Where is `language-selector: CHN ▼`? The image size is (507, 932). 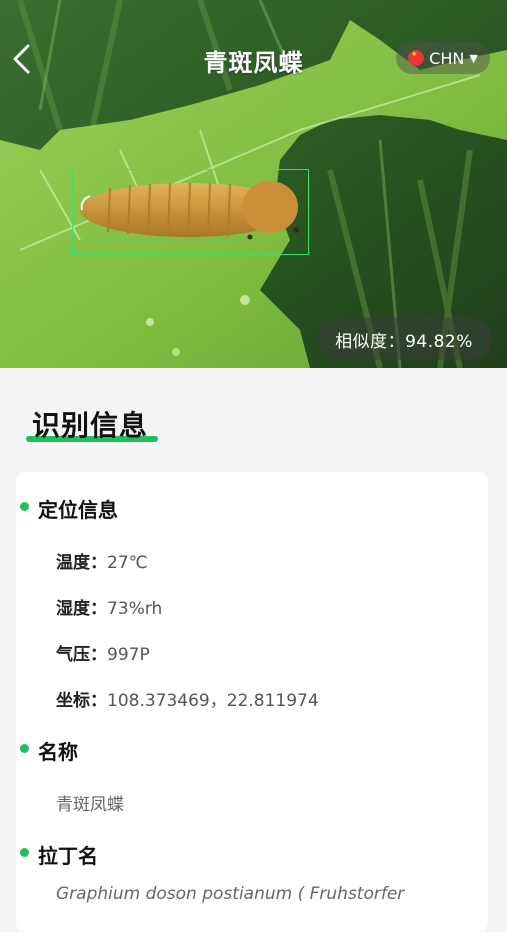
language-selector: CHN ▼ is located at coordinates (443, 58).